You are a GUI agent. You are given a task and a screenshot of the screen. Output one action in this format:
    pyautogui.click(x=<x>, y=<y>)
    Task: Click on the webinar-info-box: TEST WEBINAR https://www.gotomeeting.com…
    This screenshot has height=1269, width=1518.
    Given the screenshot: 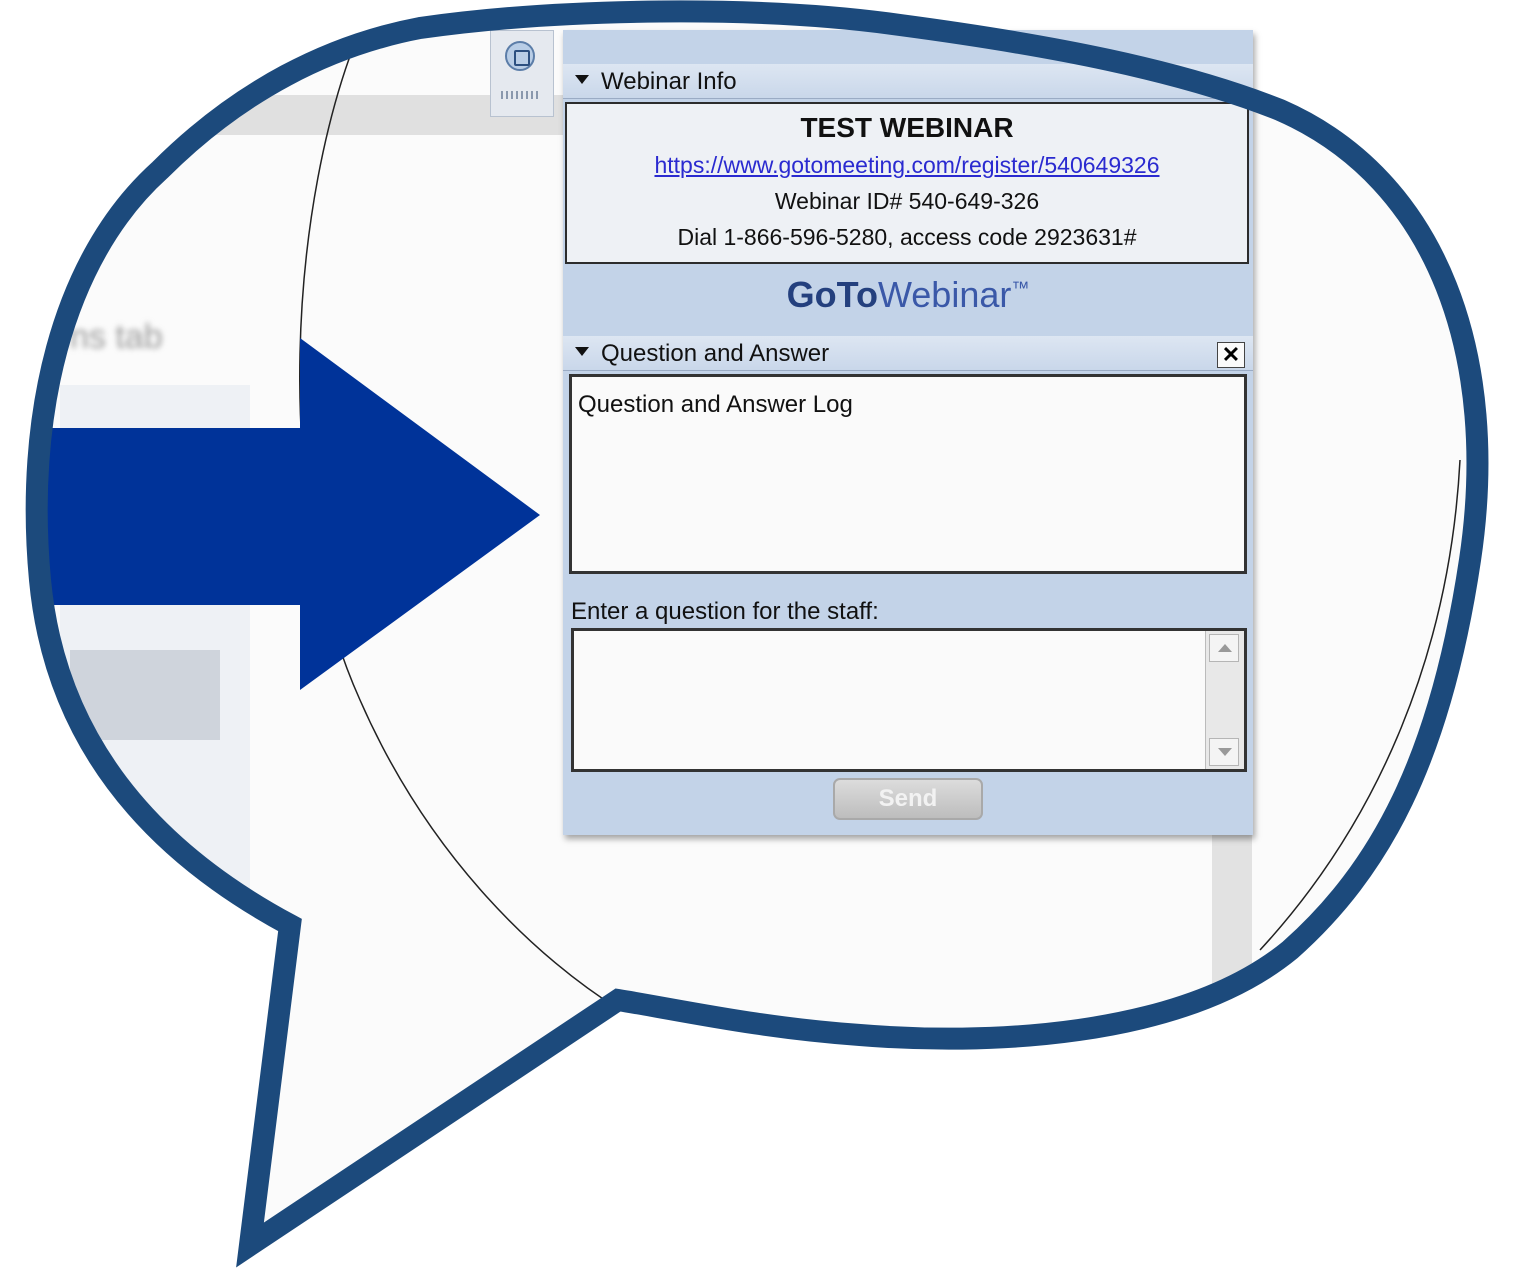 What is the action you would take?
    pyautogui.click(x=907, y=183)
    